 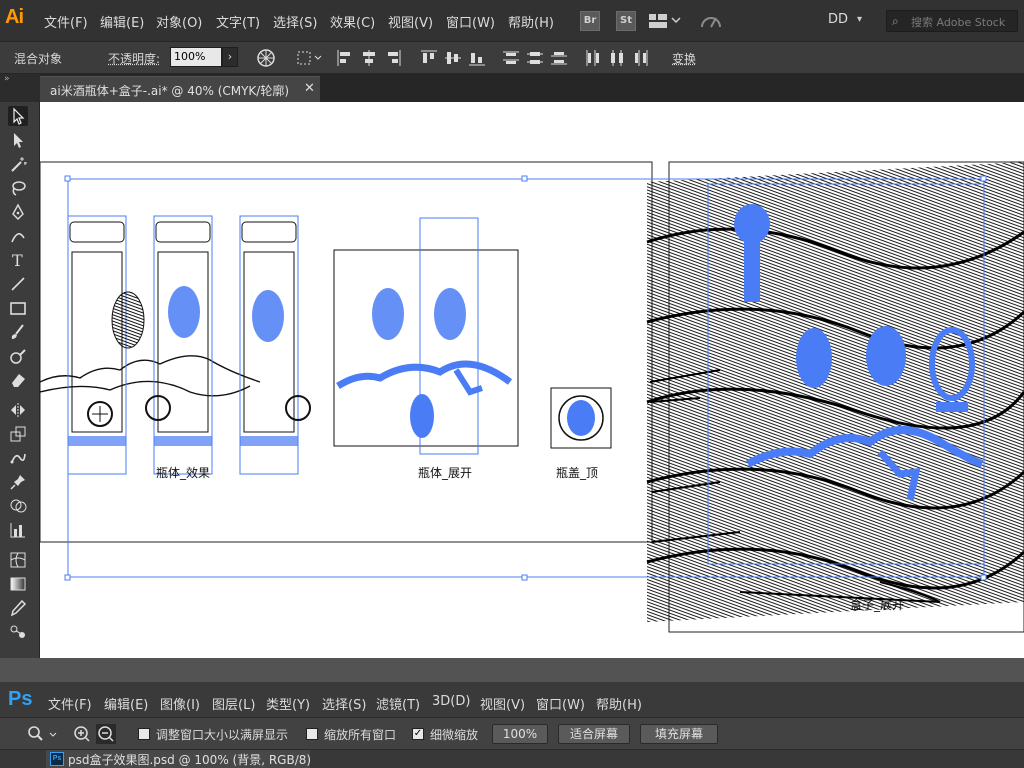 I want to click on photoshop-document-tab: Ps psd盒子效果图.psd @ 100% (背景, RGB/8), so click(x=179, y=759).